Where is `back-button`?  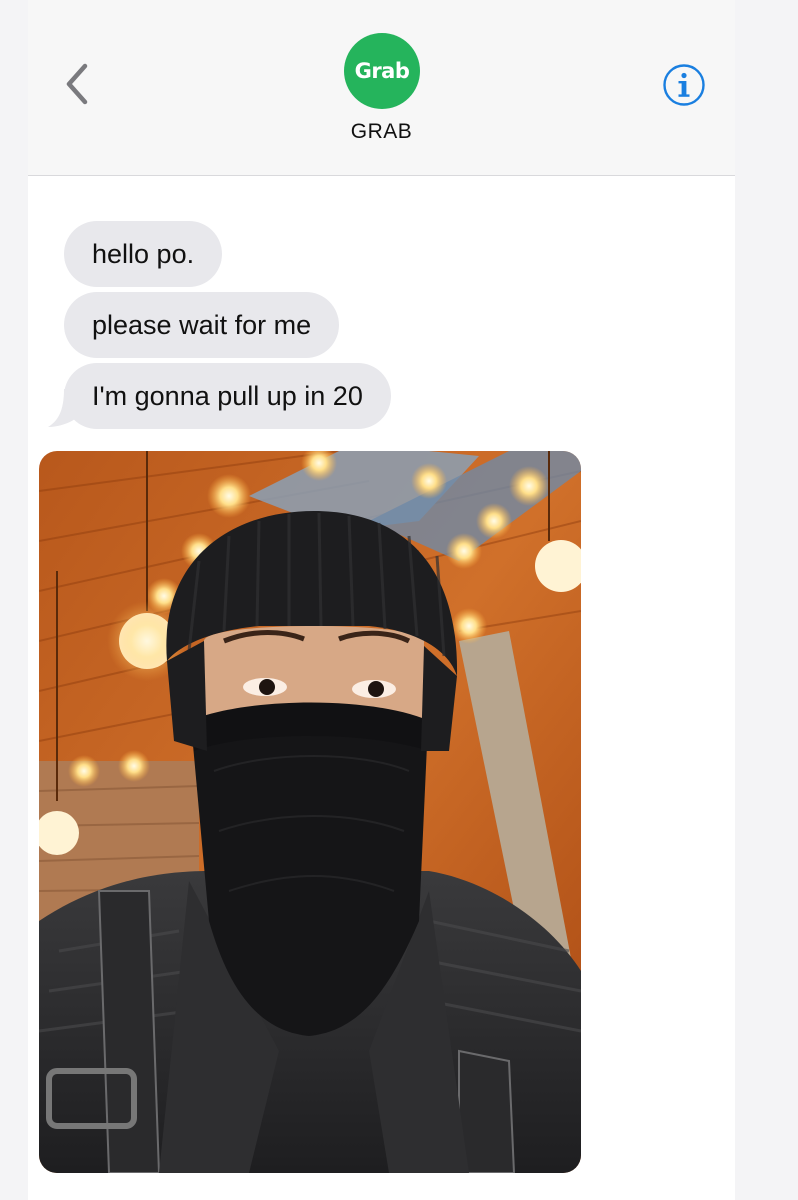
back-button is located at coordinates (78, 84).